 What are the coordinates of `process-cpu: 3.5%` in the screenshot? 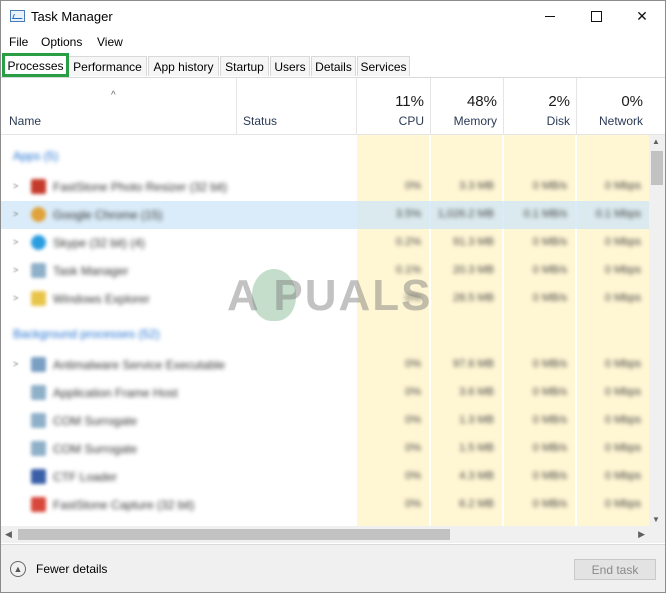 It's located at (408, 214).